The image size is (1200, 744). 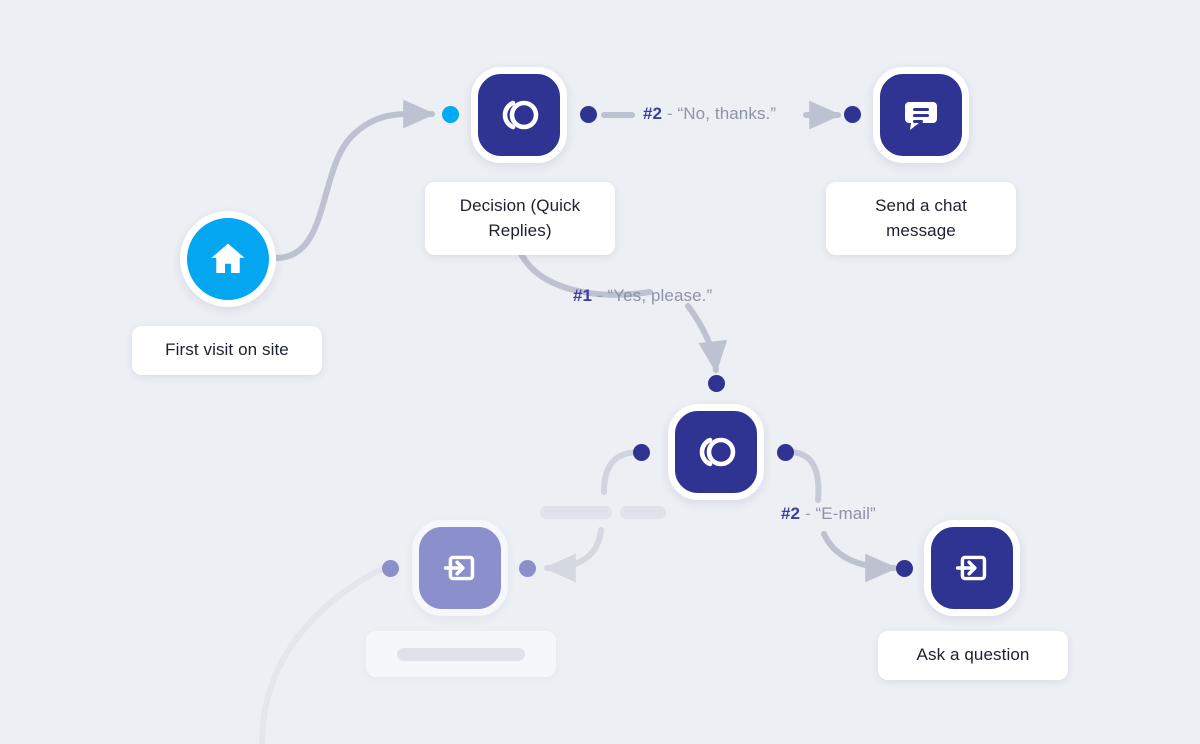 What do you see at coordinates (845, 513) in the screenshot?
I see `edge-quote: “E-mail”` at bounding box center [845, 513].